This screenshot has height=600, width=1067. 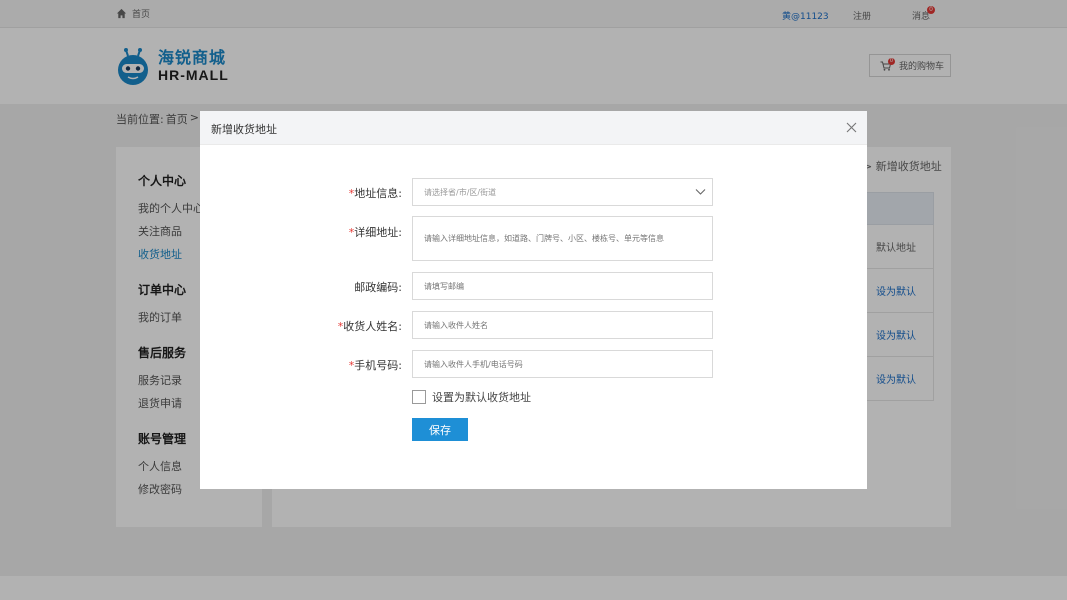 What do you see at coordinates (244, 129) in the screenshot?
I see `dialog-title: 新增收货地址` at bounding box center [244, 129].